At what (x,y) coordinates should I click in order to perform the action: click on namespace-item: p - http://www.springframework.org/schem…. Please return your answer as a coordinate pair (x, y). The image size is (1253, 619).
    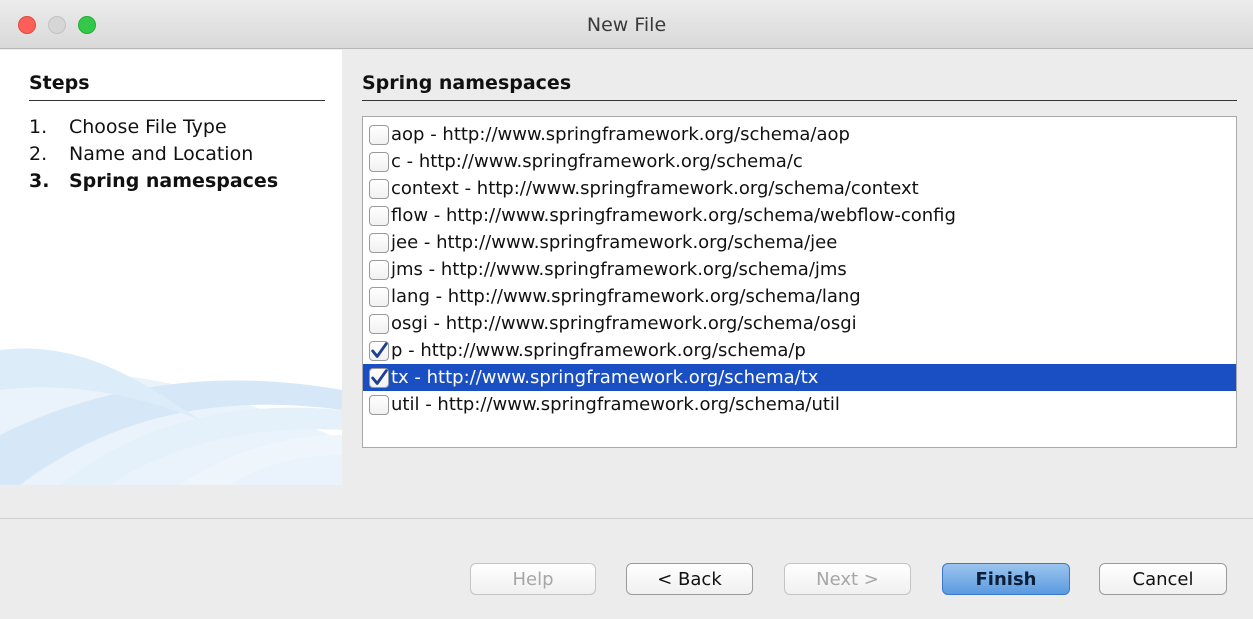
    Looking at the image, I should click on (799, 350).